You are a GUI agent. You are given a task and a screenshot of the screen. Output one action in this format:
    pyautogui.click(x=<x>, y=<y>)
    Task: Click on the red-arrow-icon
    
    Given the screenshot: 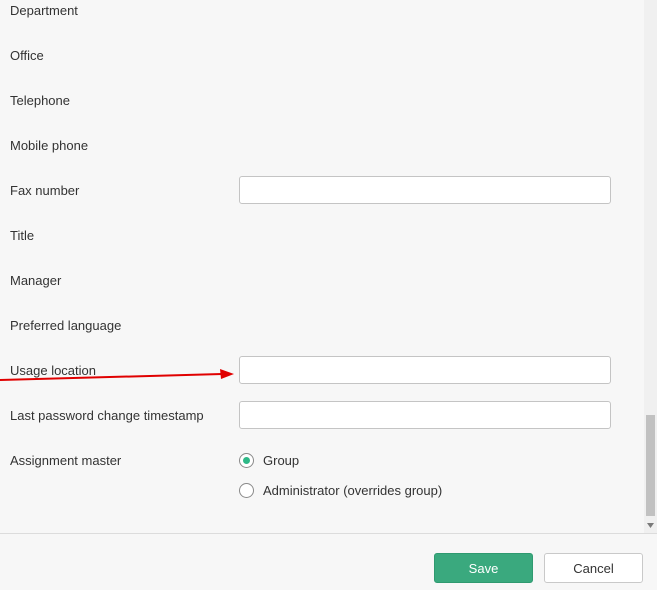 What is the action you would take?
    pyautogui.click(x=117, y=375)
    